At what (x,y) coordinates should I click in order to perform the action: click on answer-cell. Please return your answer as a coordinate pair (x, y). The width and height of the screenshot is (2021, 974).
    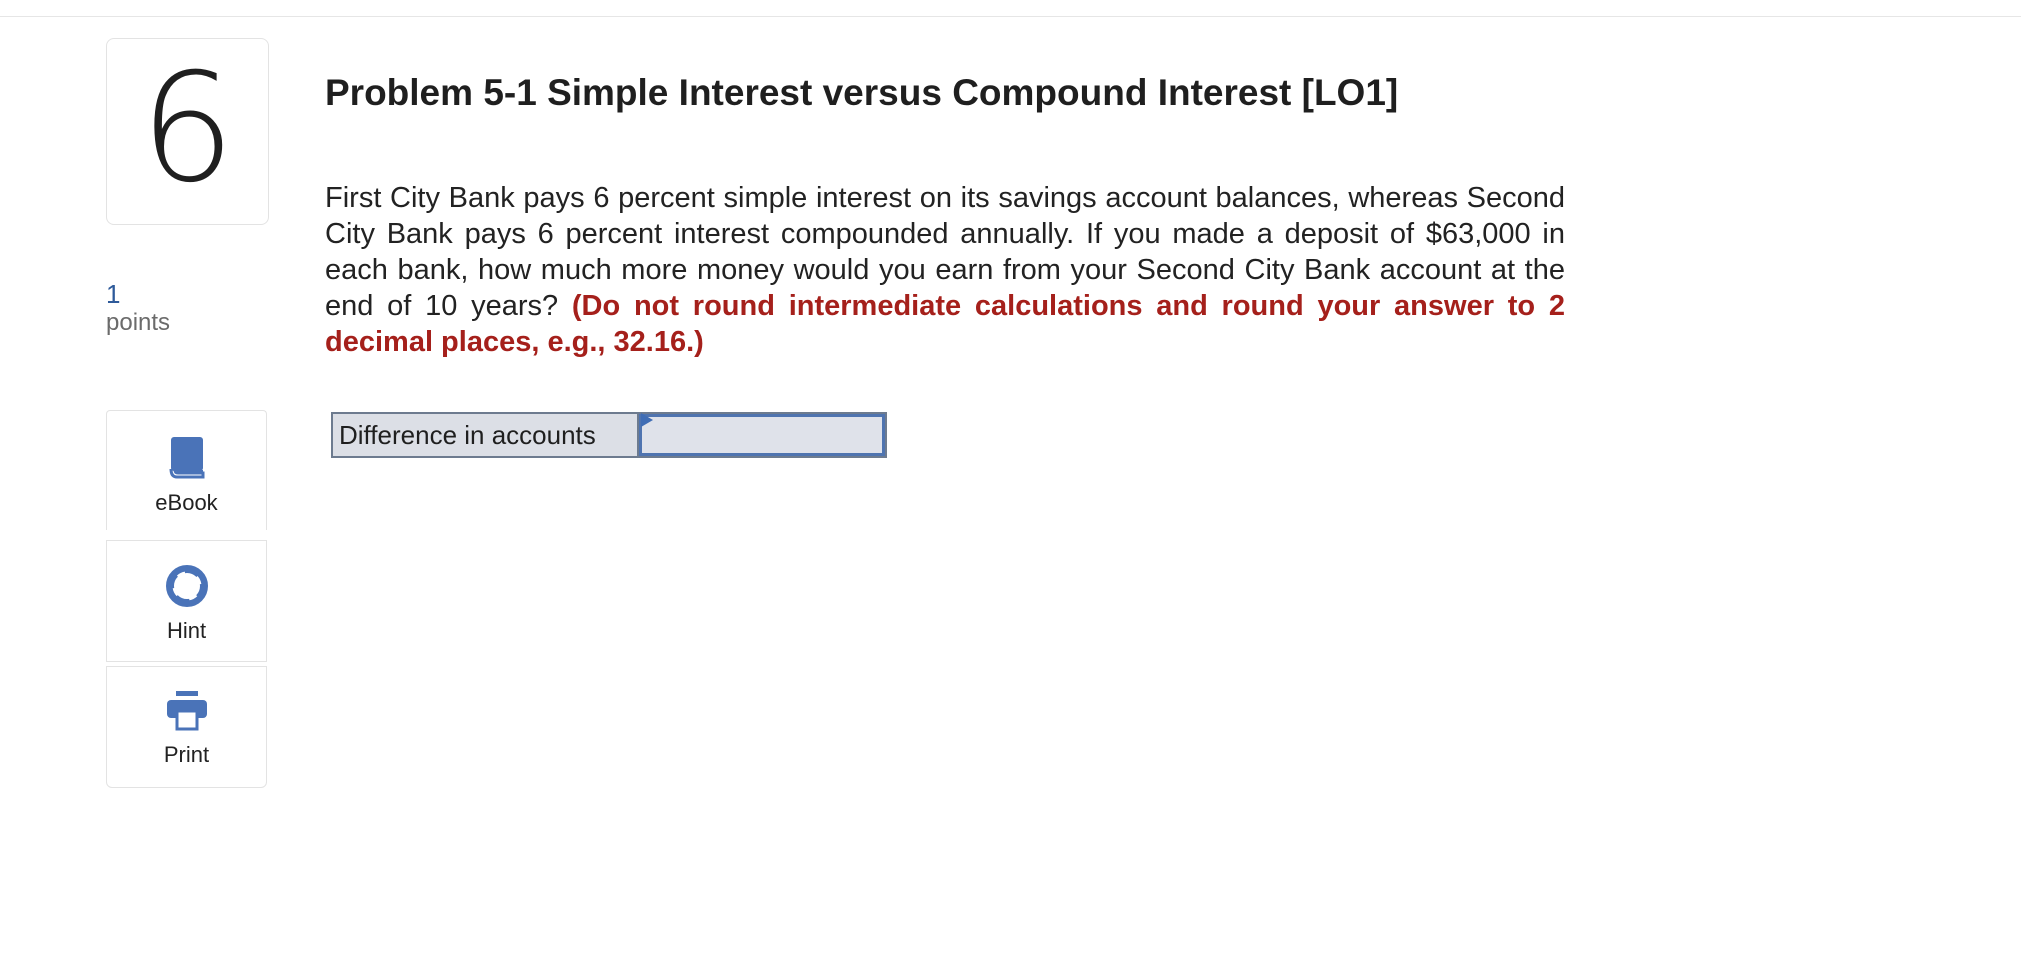
    Looking at the image, I should click on (762, 434).